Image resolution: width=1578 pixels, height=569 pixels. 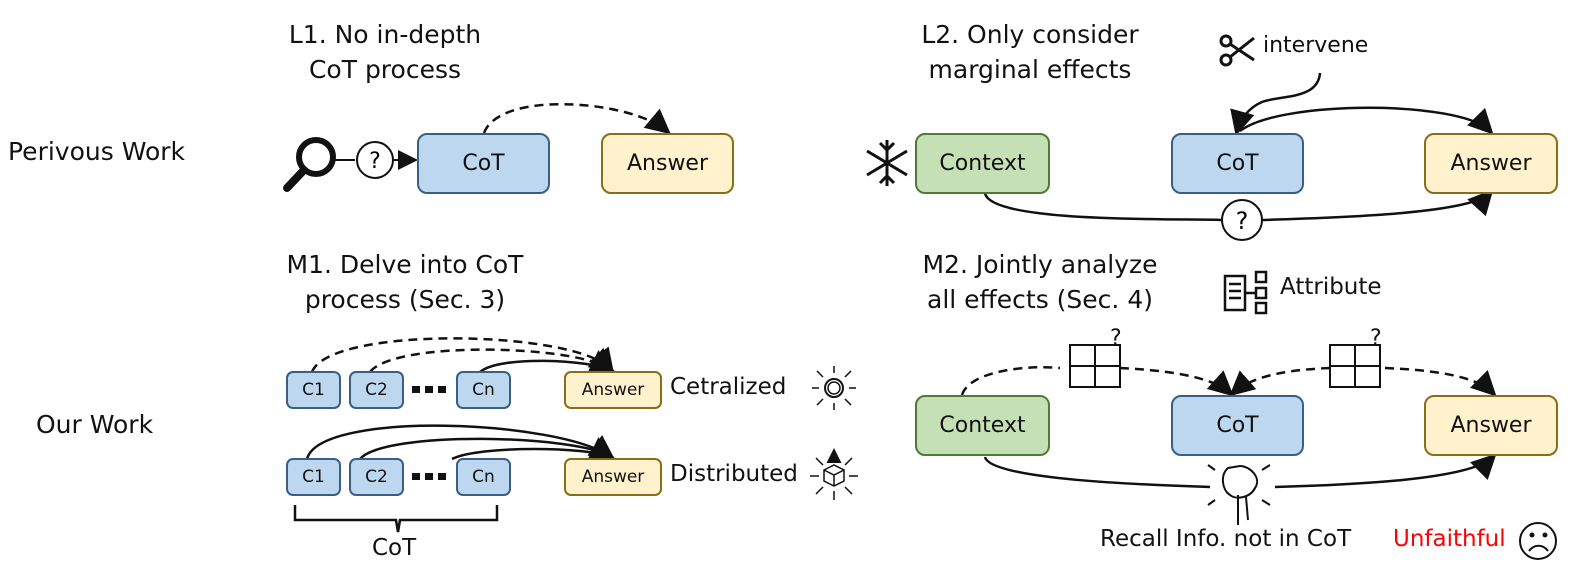 I want to click on l1-title: L1. No in-depth CoT process, so click(x=385, y=52).